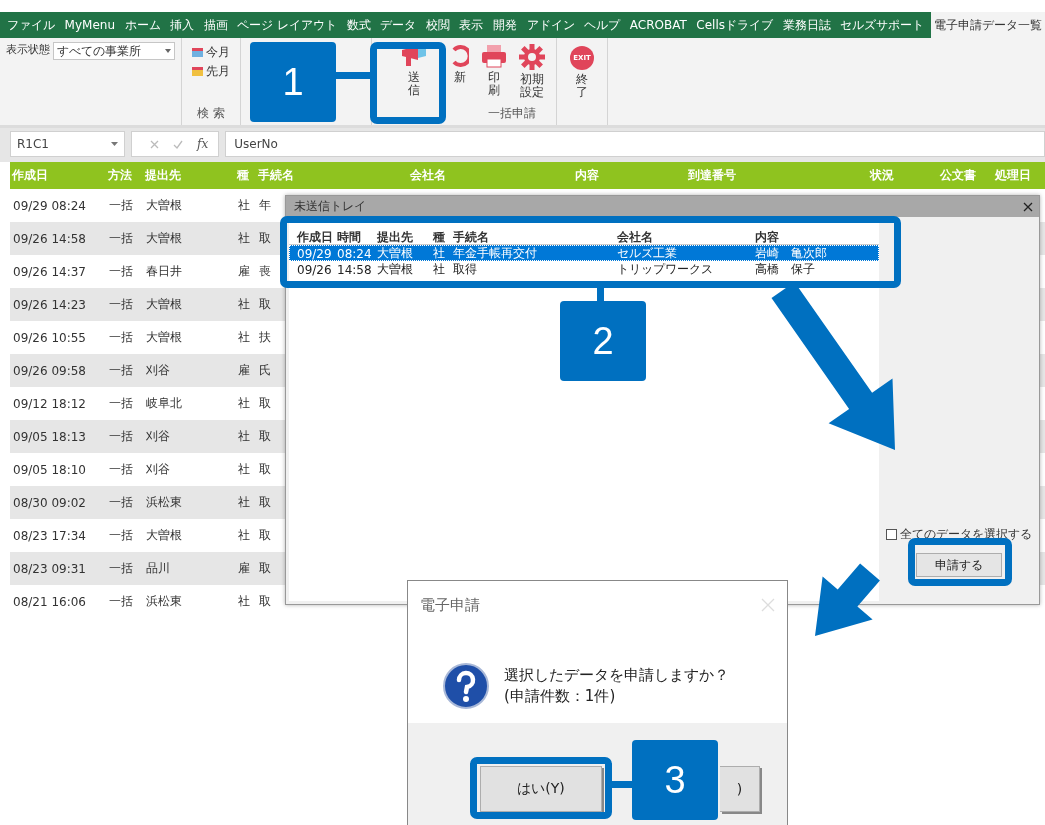 The image size is (1045, 825). Describe the element at coordinates (28, 49) in the screenshot. I see `filter-label: 表示状態` at that location.